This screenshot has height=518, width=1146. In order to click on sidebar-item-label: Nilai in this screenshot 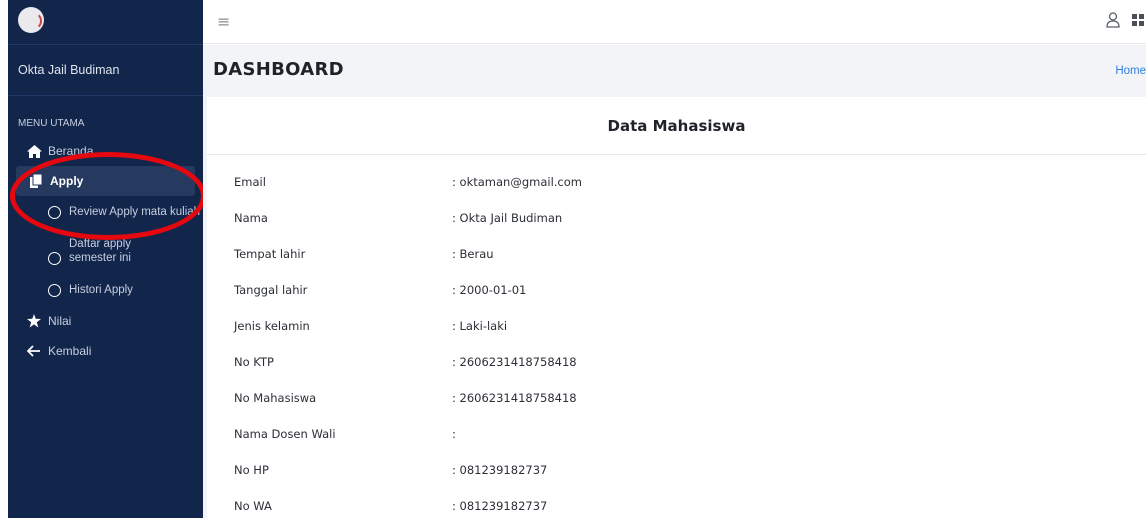, I will do `click(60, 321)`.